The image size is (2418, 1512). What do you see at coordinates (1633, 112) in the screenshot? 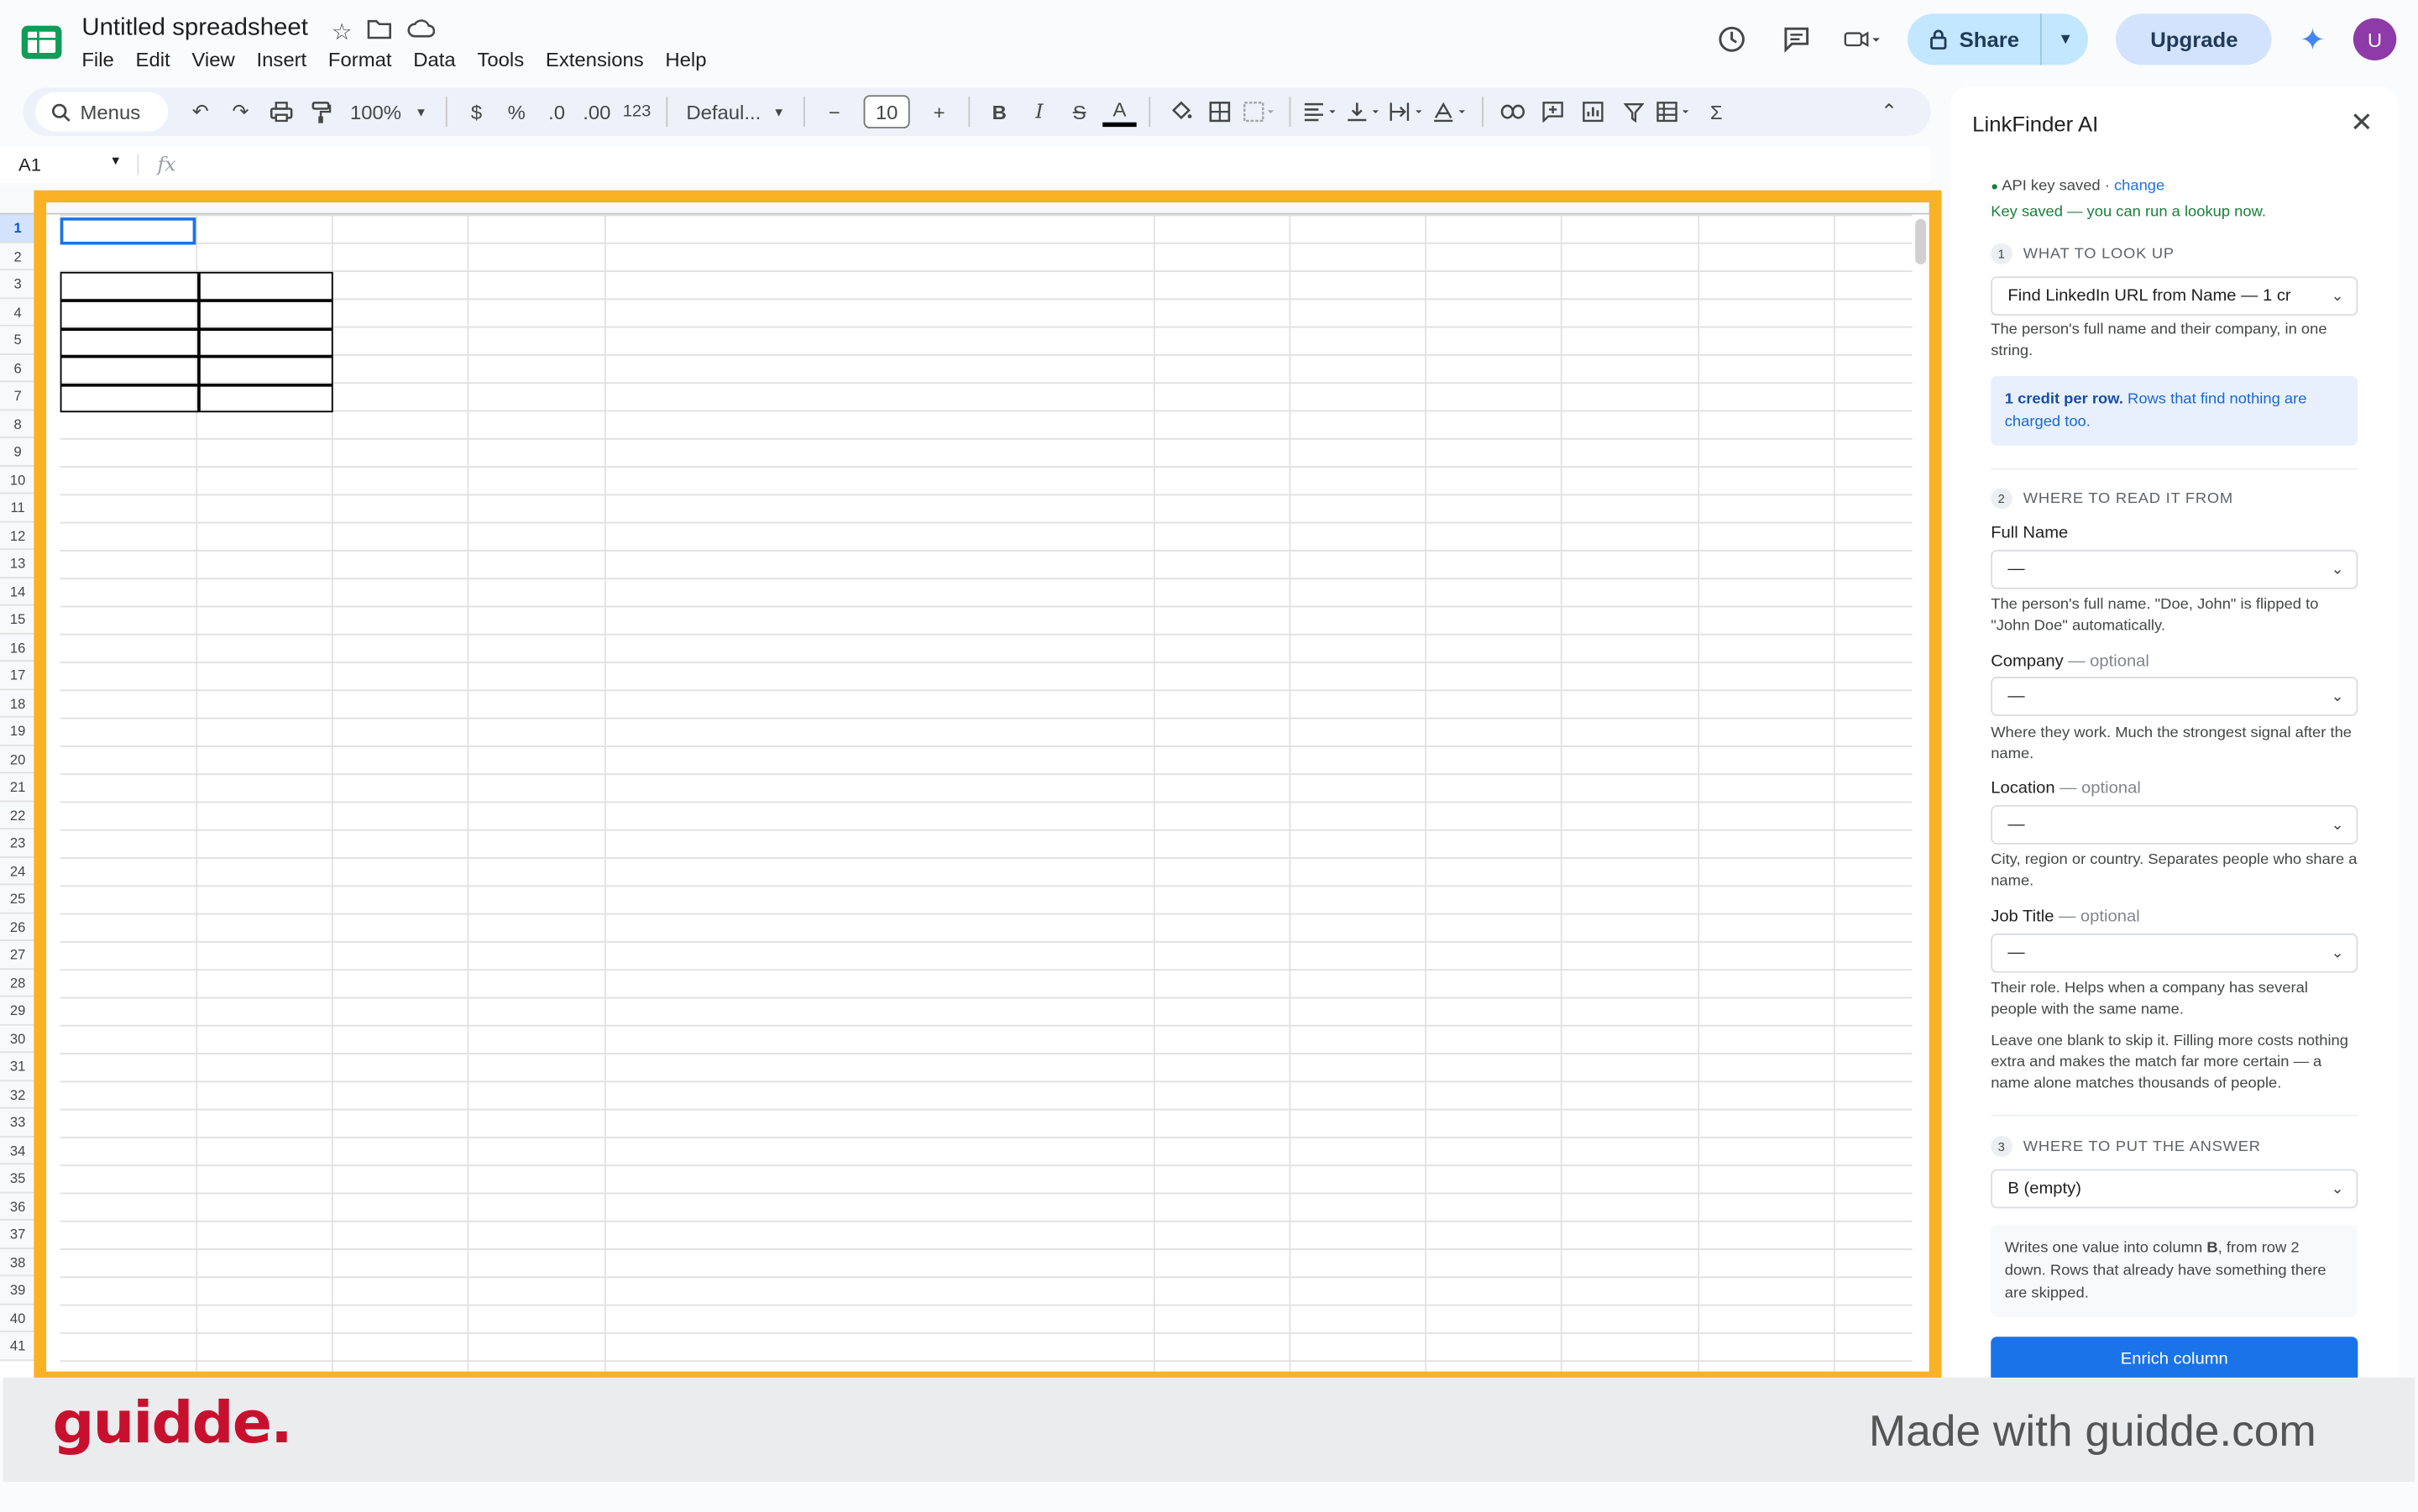
I see `filter-icon` at bounding box center [1633, 112].